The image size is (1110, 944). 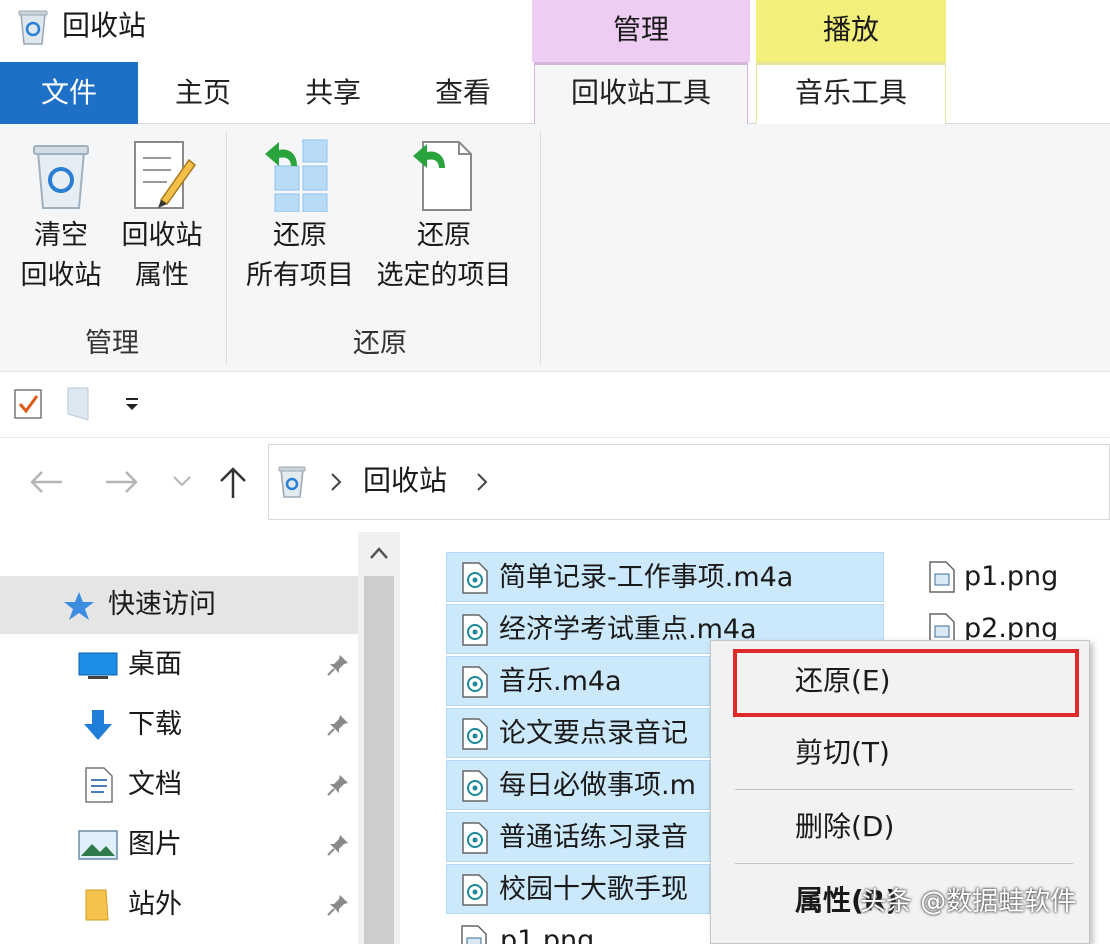 I want to click on restore-all-icon, so click(x=296, y=175).